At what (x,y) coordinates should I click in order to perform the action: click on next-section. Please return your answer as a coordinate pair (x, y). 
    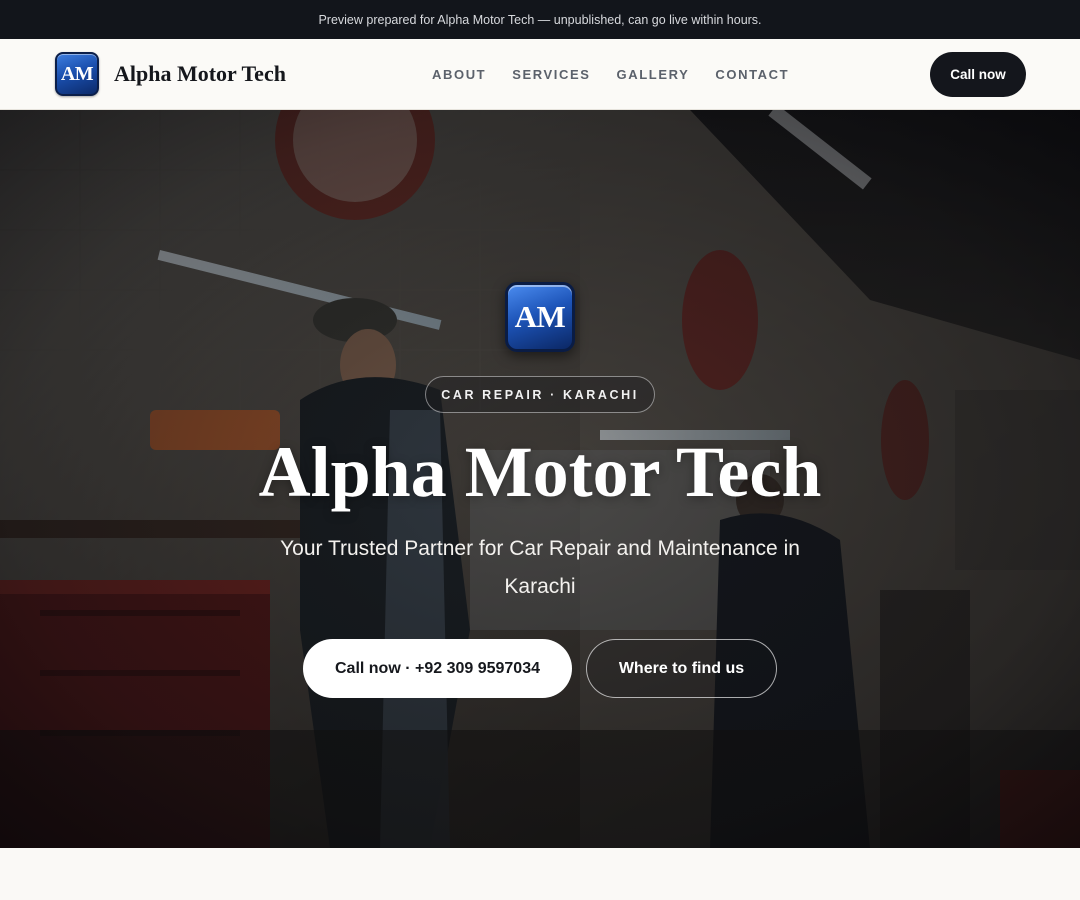
    Looking at the image, I should click on (540, 874).